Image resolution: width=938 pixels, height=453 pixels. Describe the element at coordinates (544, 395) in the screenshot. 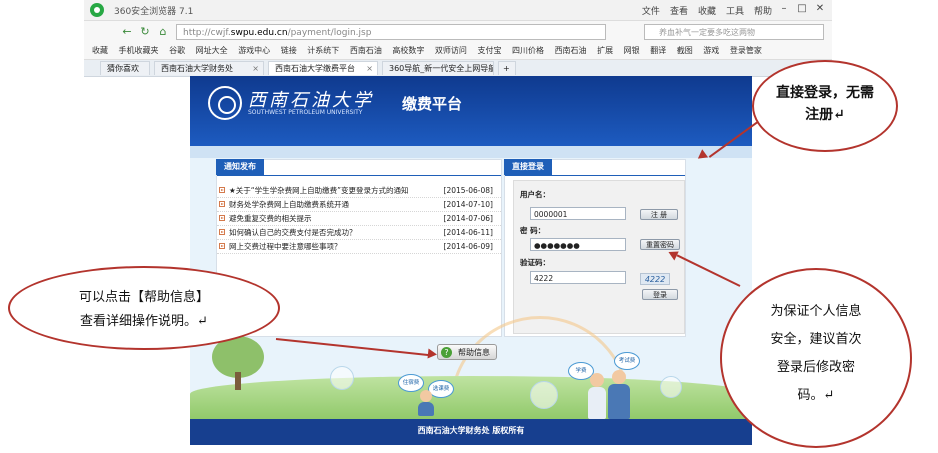

I see `bubble-decoration` at that location.